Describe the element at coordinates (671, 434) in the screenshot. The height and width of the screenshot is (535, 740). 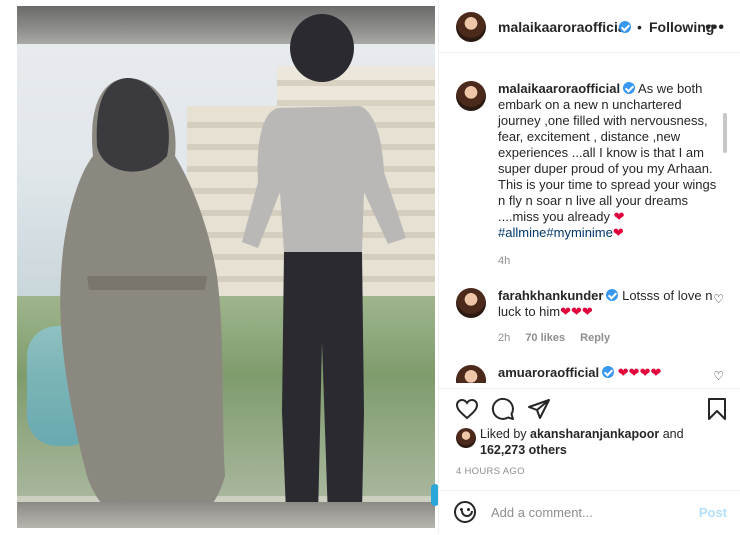
I see `likes-and: and` at that location.